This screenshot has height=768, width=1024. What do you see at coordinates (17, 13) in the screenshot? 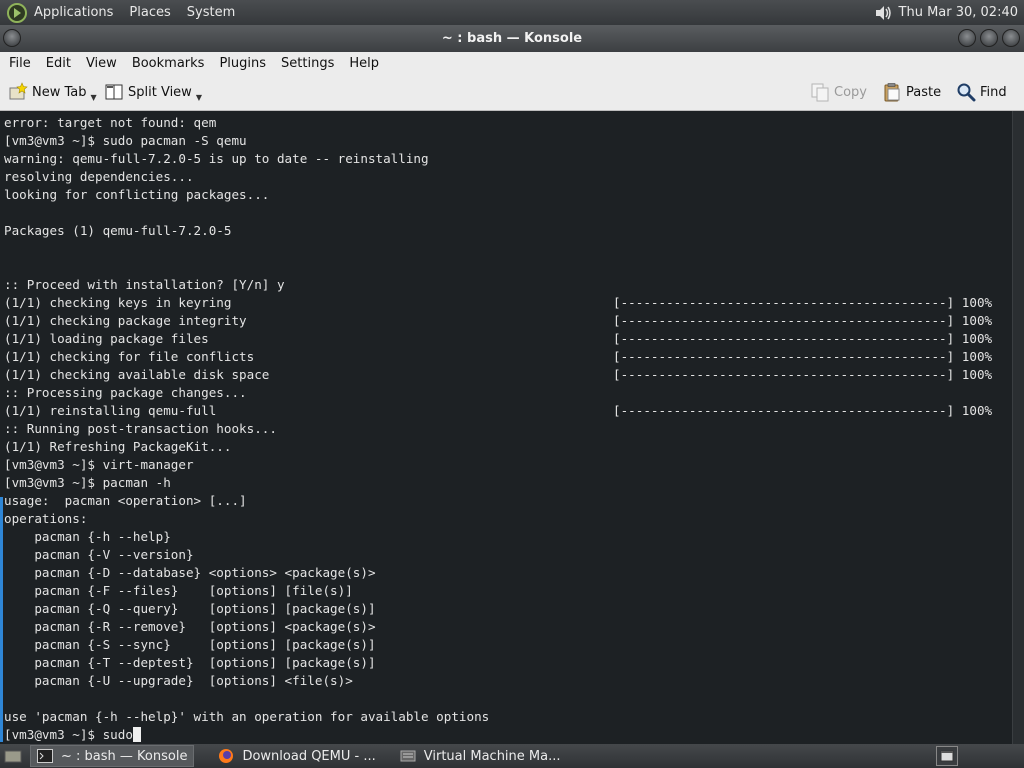
I see `distro-logo-icon` at bounding box center [17, 13].